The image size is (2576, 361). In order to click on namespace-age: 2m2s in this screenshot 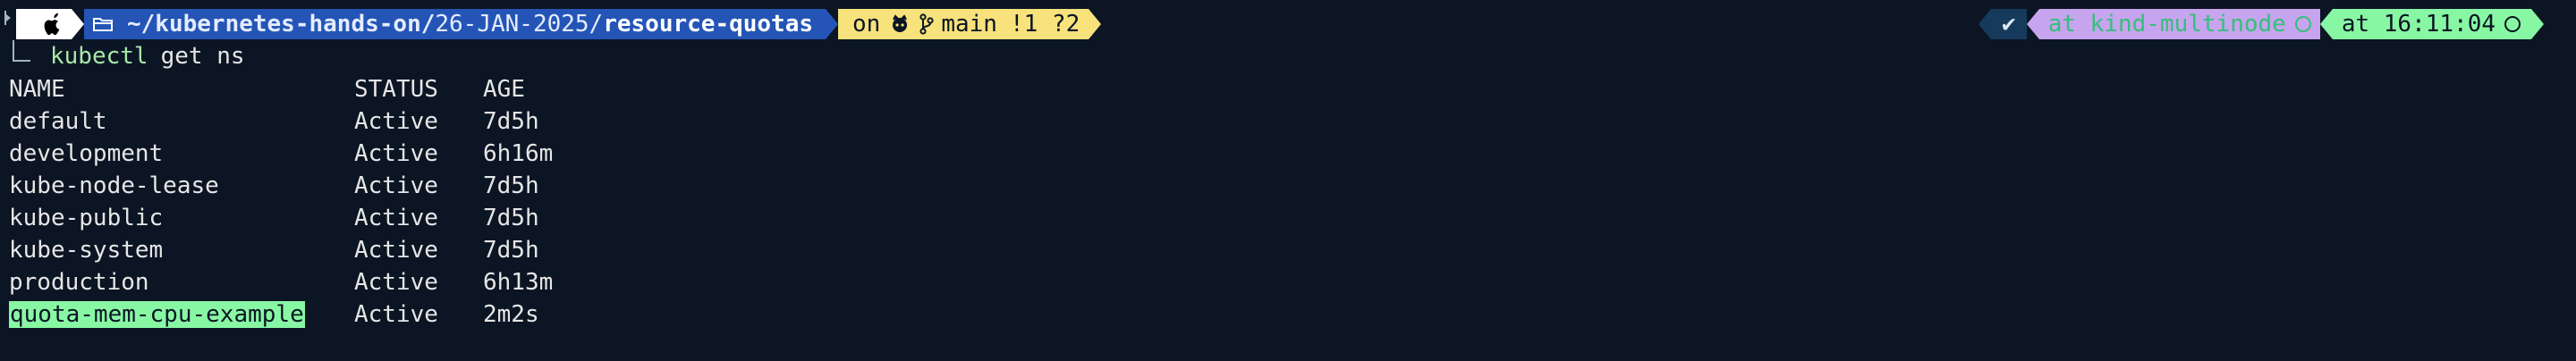, I will do `click(511, 314)`.